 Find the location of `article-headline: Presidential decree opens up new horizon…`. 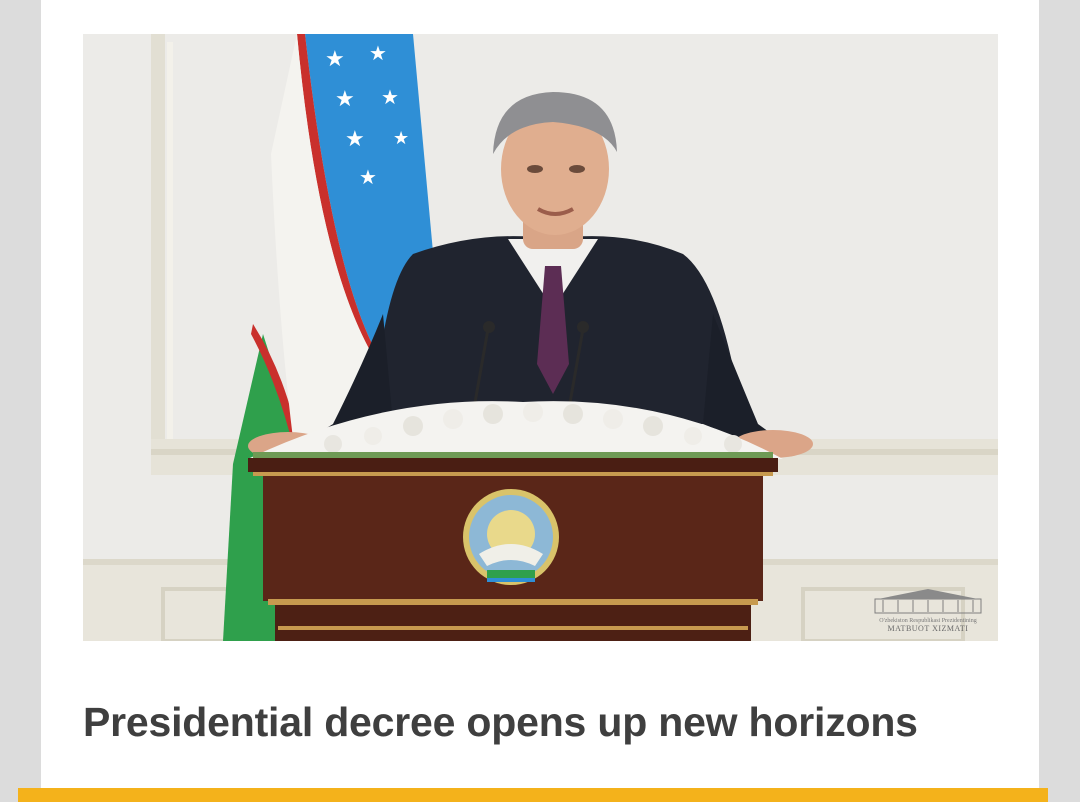

article-headline: Presidential decree opens up new horizon… is located at coordinates (540, 722).